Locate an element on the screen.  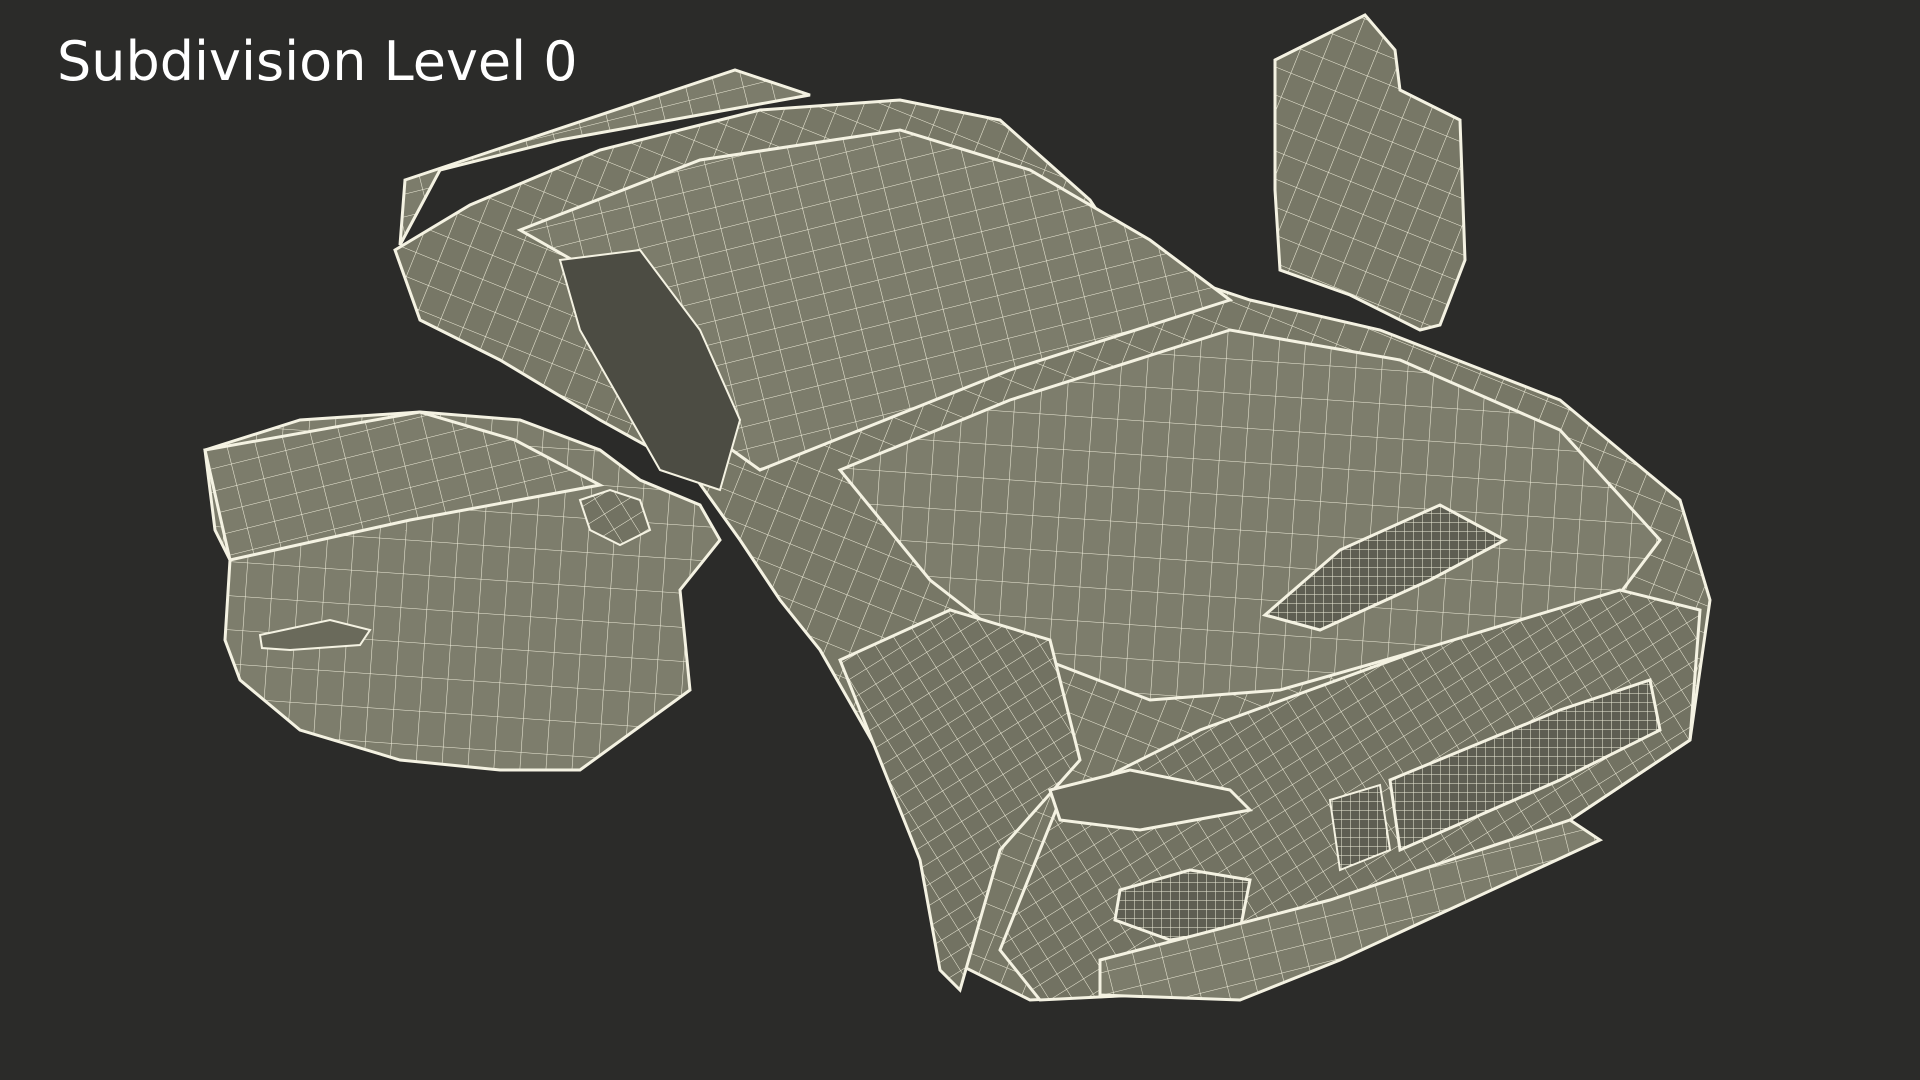
right-door-open is located at coordinates (1370, 172).